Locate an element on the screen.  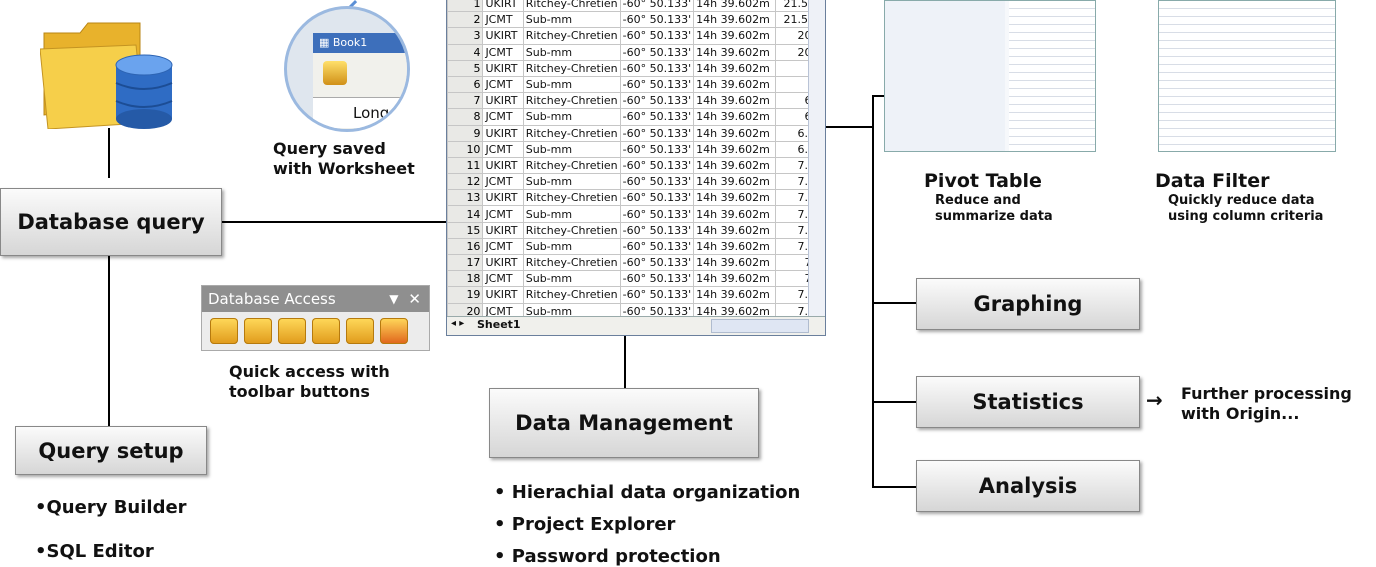
row-number: 8 is located at coordinates (465, 117).